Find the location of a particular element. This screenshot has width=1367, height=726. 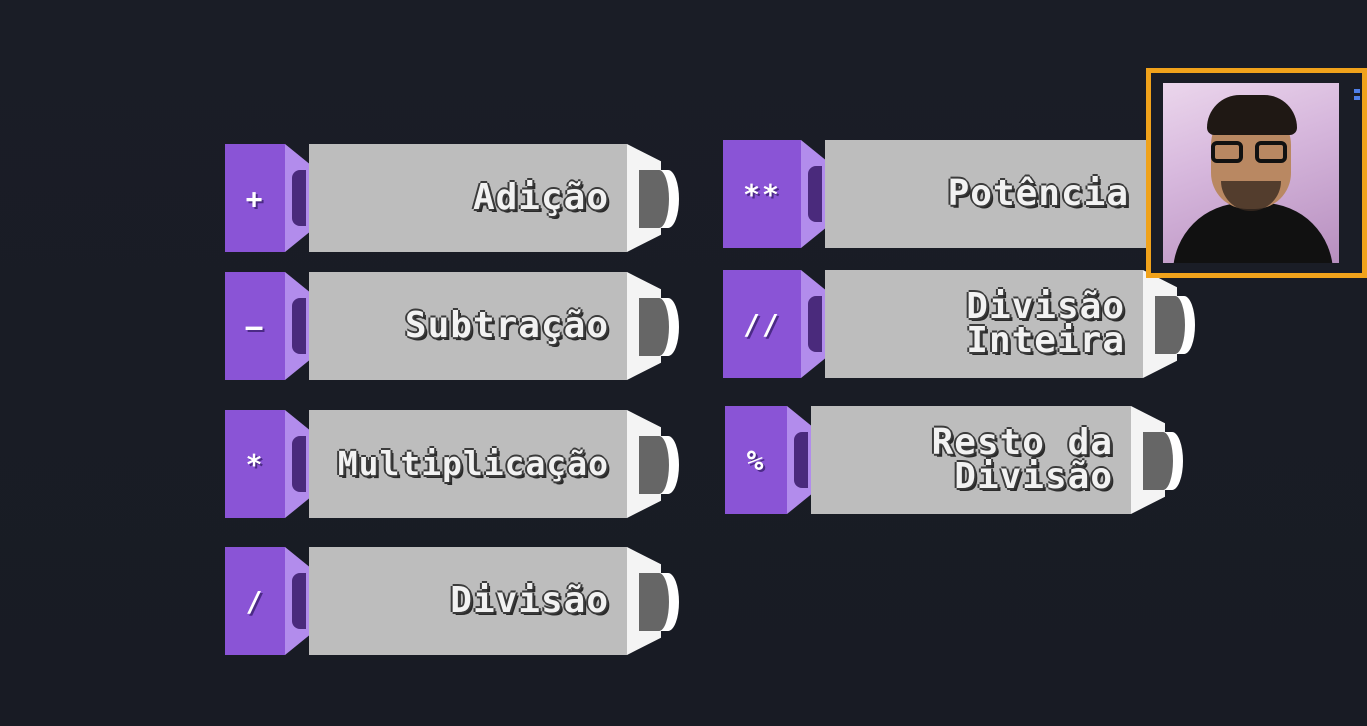

operator-label-panel: Potência is located at coordinates (986, 194).